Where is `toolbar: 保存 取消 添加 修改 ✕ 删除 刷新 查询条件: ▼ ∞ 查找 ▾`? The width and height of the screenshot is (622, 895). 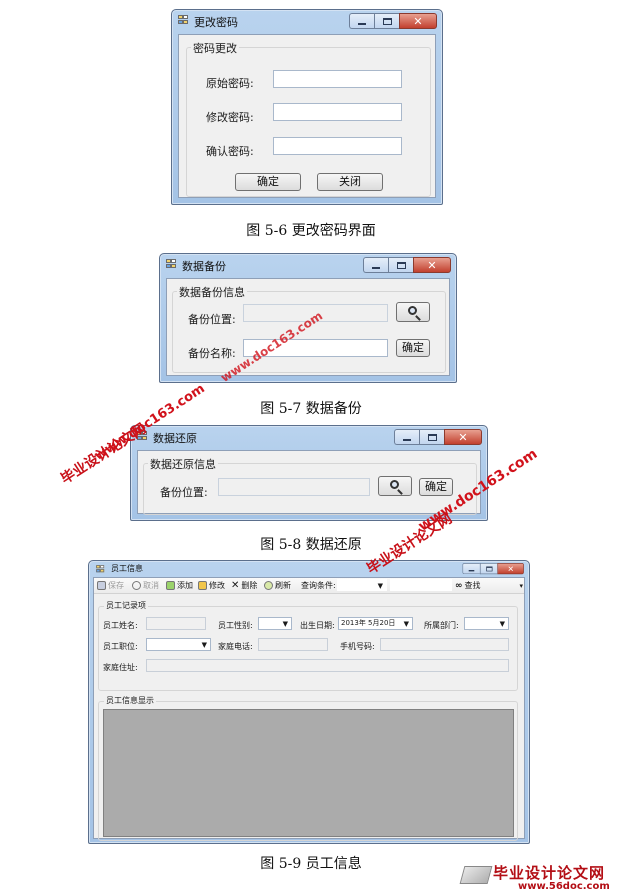
toolbar: 保存 取消 添加 修改 ✕ 删除 刷新 查询条件: ▼ ∞ 查找 ▾ is located at coordinates (309, 586).